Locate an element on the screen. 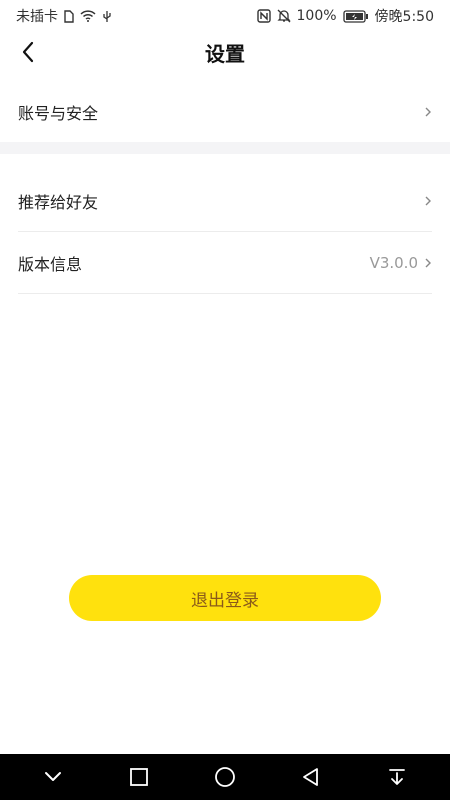  version-info-right: V3.0.0 is located at coordinates (401, 263).